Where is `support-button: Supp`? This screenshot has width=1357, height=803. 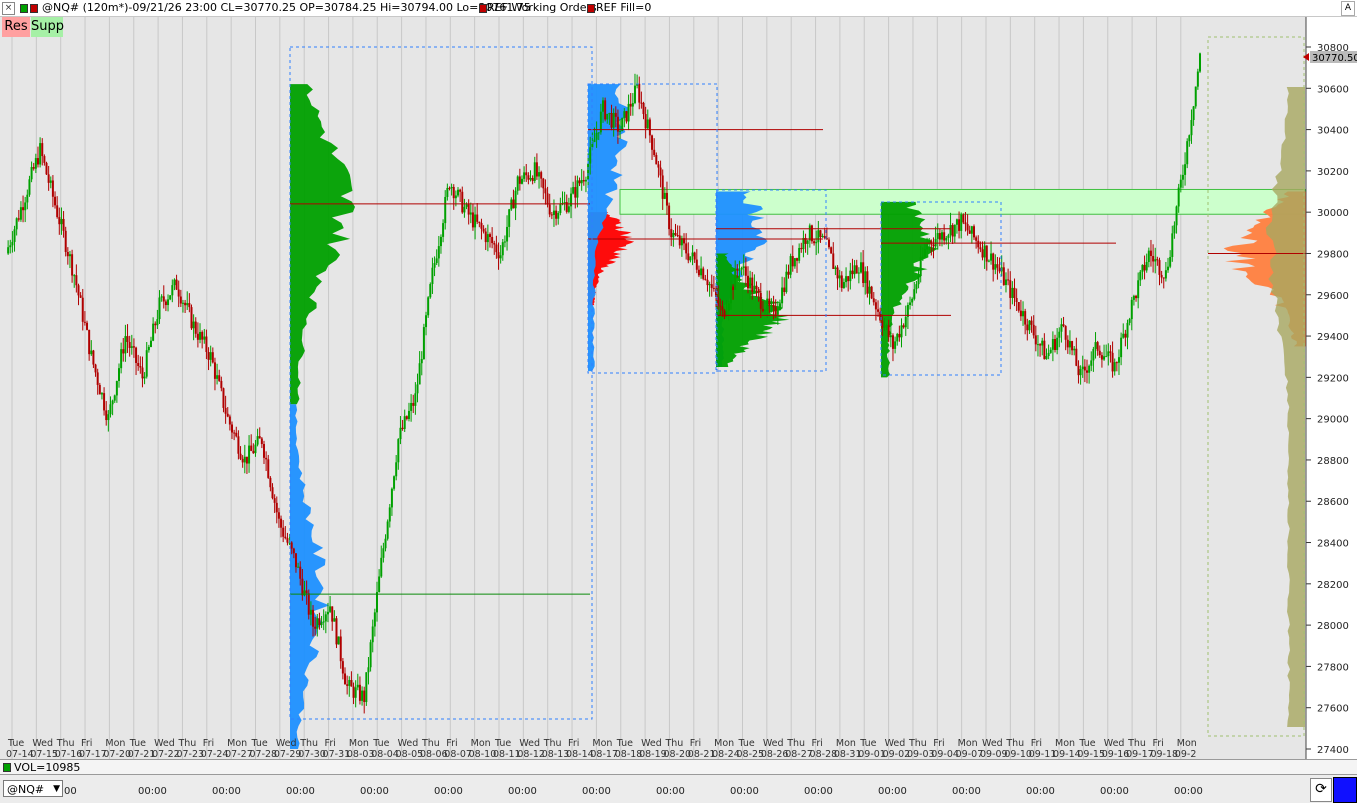
support-button: Supp is located at coordinates (47, 27).